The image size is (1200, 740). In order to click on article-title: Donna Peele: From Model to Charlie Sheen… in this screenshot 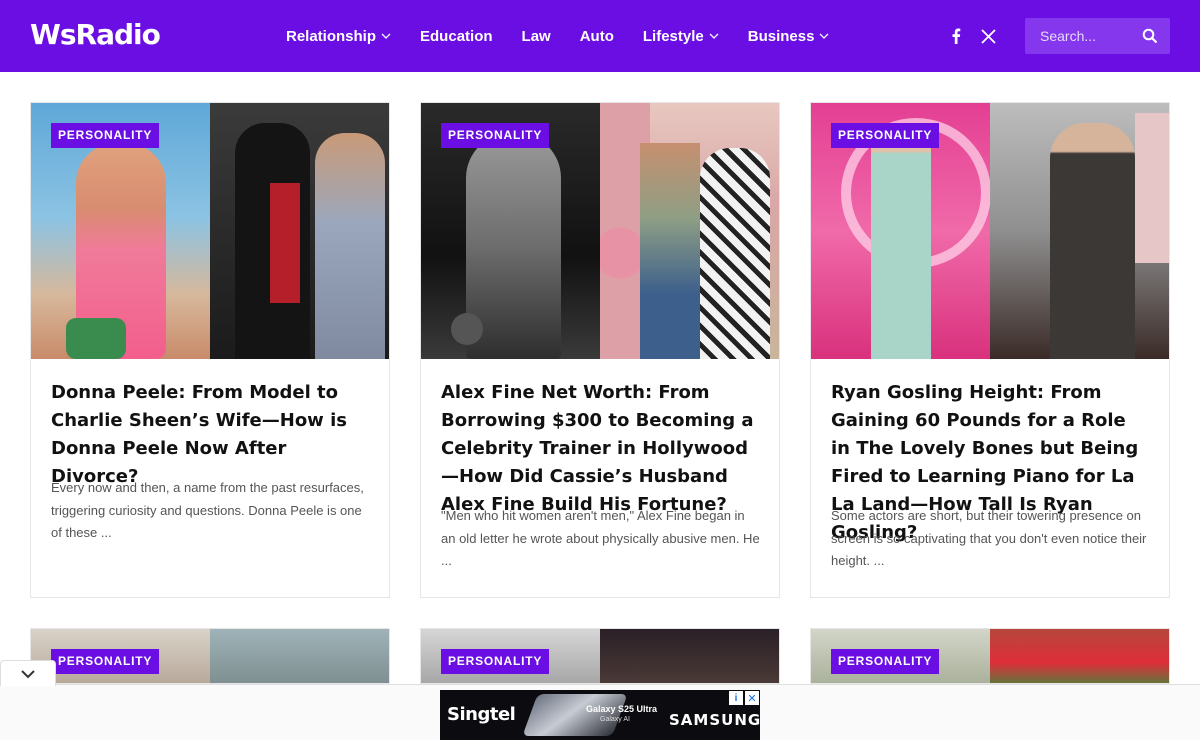, I will do `click(211, 435)`.